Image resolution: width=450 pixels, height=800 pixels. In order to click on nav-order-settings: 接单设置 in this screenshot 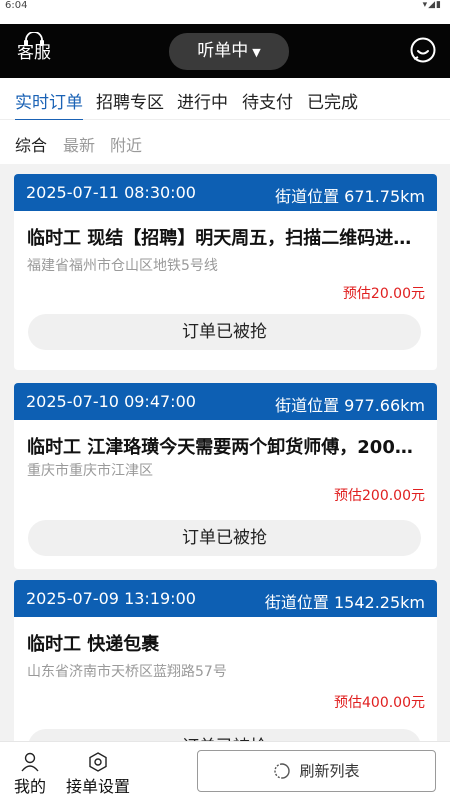, I will do `click(98, 774)`.